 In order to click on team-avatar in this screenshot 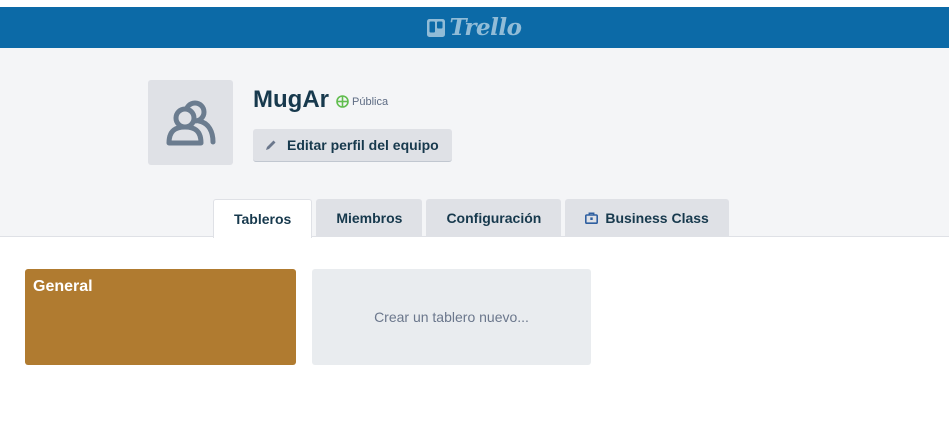, I will do `click(190, 122)`.